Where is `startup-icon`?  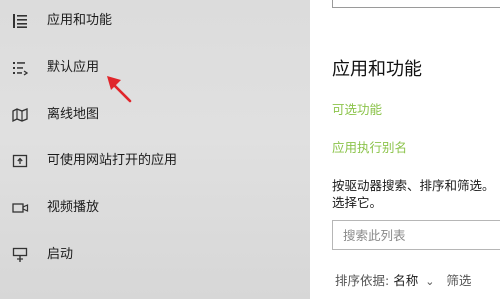
startup-icon is located at coordinates (20, 255).